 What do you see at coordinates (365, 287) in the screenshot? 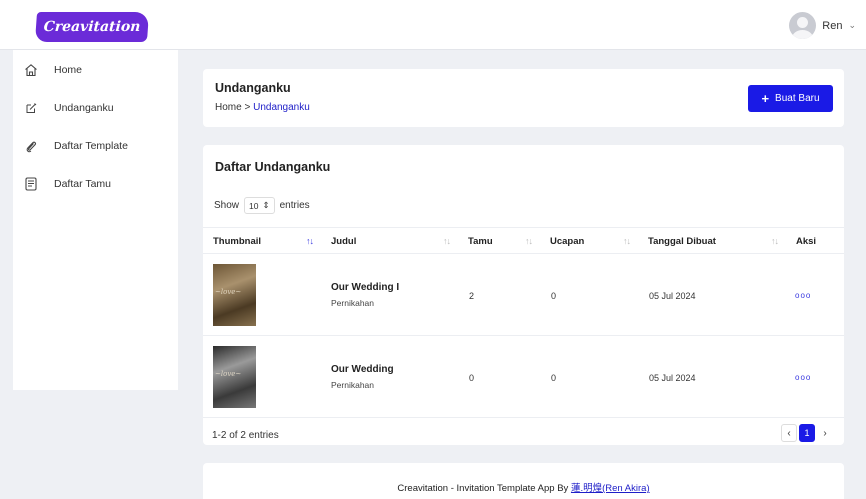
I see `invitation-title: Our Wedding I` at bounding box center [365, 287].